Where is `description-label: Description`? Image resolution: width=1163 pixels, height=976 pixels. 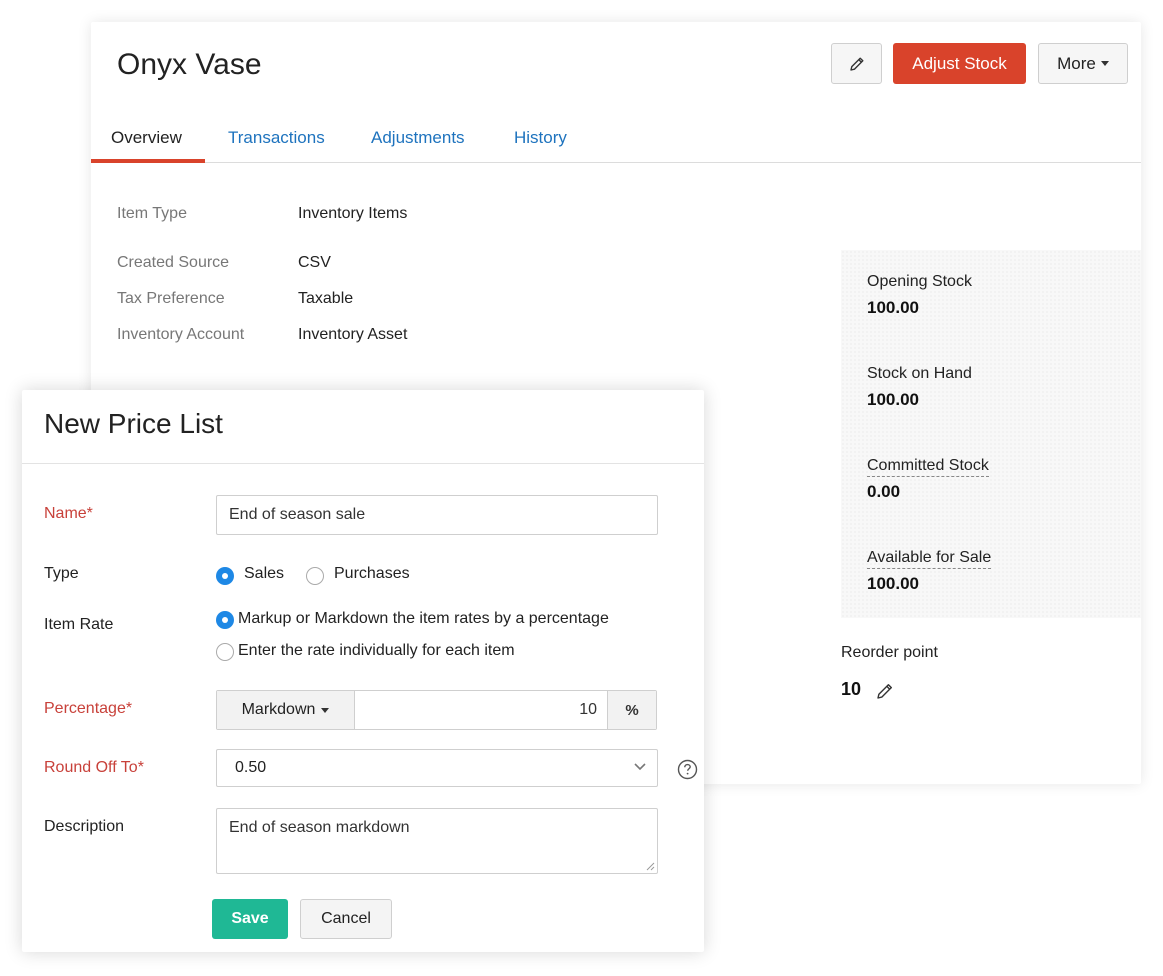 description-label: Description is located at coordinates (84, 826).